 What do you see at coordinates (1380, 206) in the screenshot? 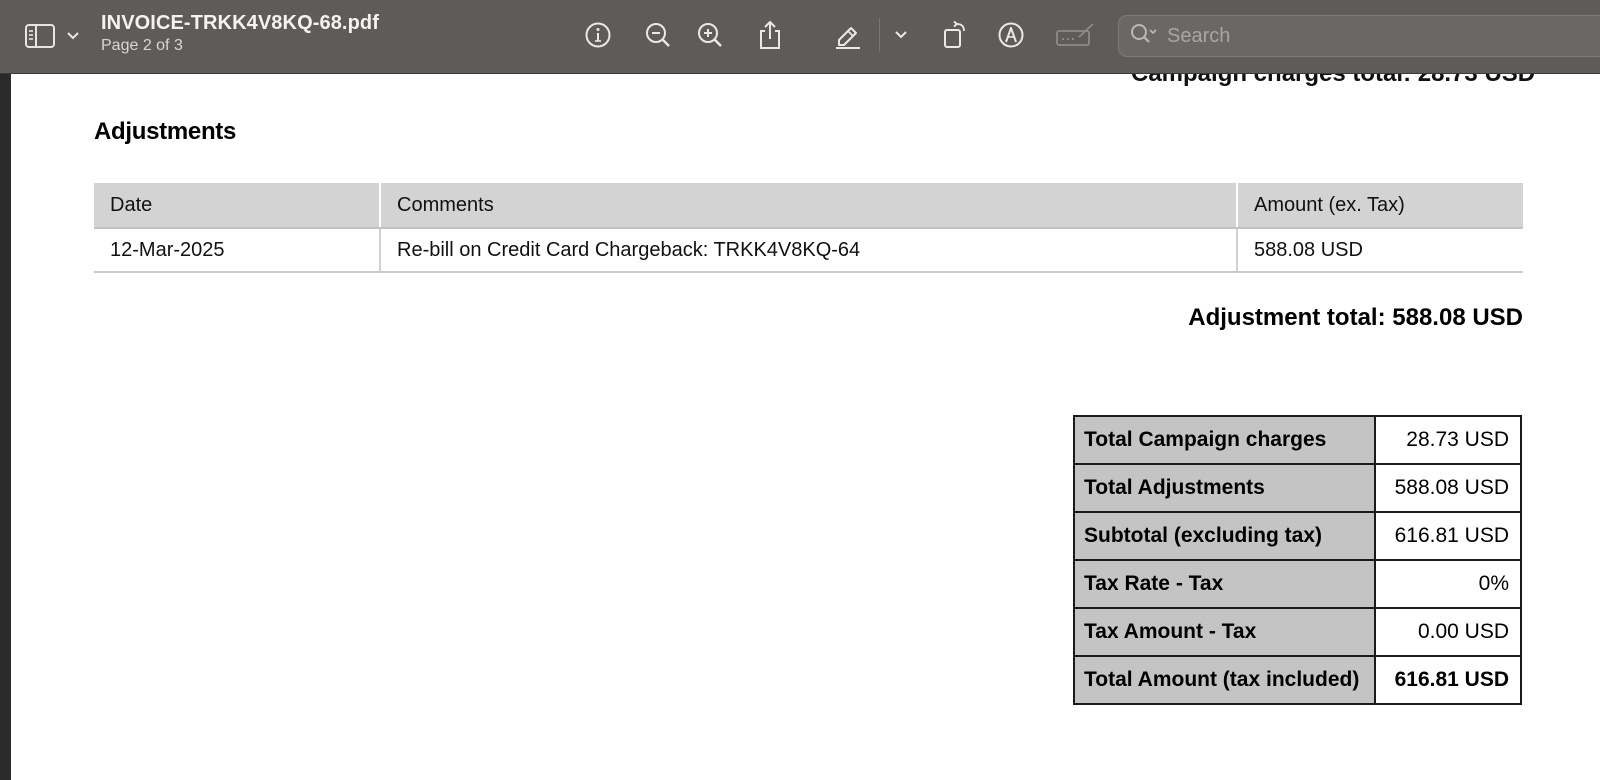
I see `column-header-amount: Amount (ex. Tax)` at bounding box center [1380, 206].